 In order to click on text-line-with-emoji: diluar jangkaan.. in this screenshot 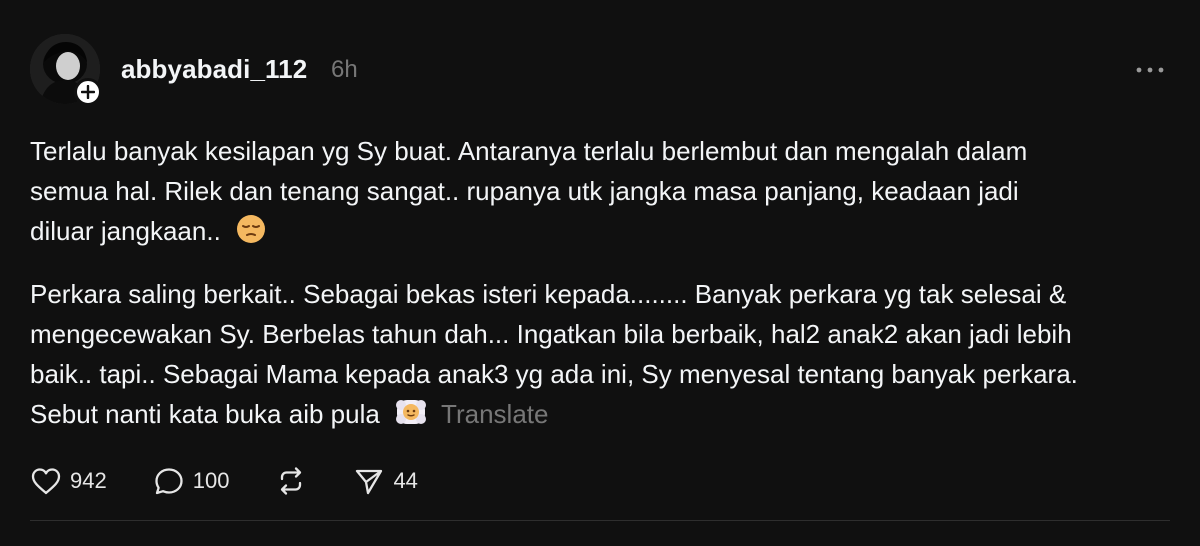, I will do `click(600, 231)`.